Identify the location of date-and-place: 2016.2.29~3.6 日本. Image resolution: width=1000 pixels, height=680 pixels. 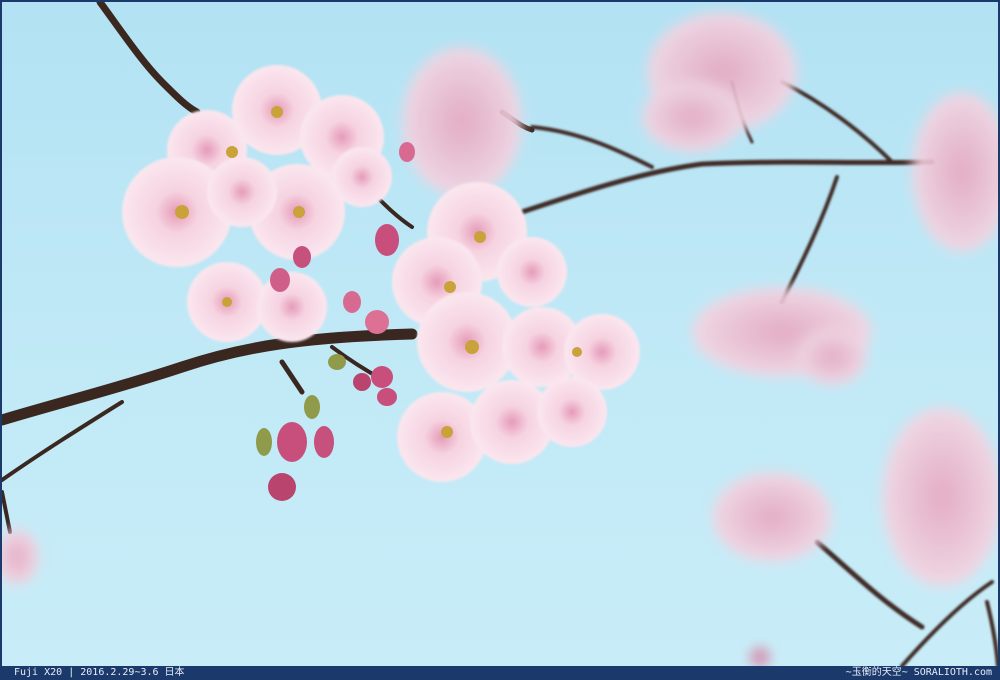
(132, 672).